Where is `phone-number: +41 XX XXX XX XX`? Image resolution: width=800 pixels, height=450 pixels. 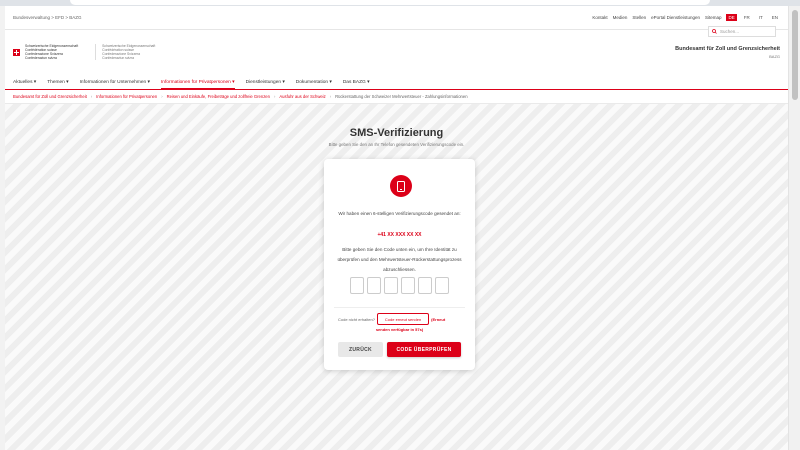
phone-number: +41 XX XXX XX XX is located at coordinates (399, 235).